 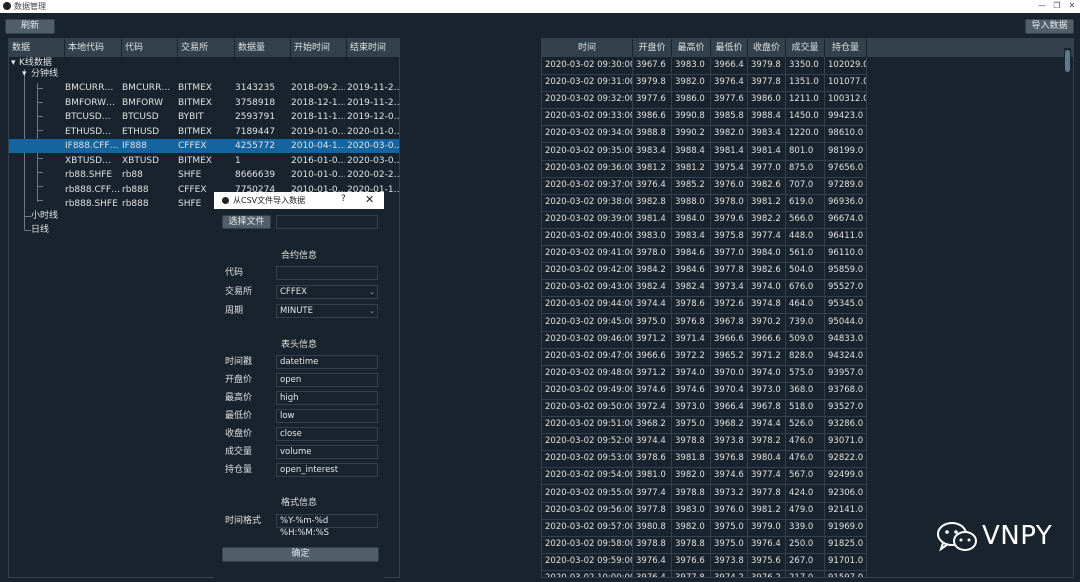 I want to click on close-window-icon: ✕, so click(x=1070, y=6).